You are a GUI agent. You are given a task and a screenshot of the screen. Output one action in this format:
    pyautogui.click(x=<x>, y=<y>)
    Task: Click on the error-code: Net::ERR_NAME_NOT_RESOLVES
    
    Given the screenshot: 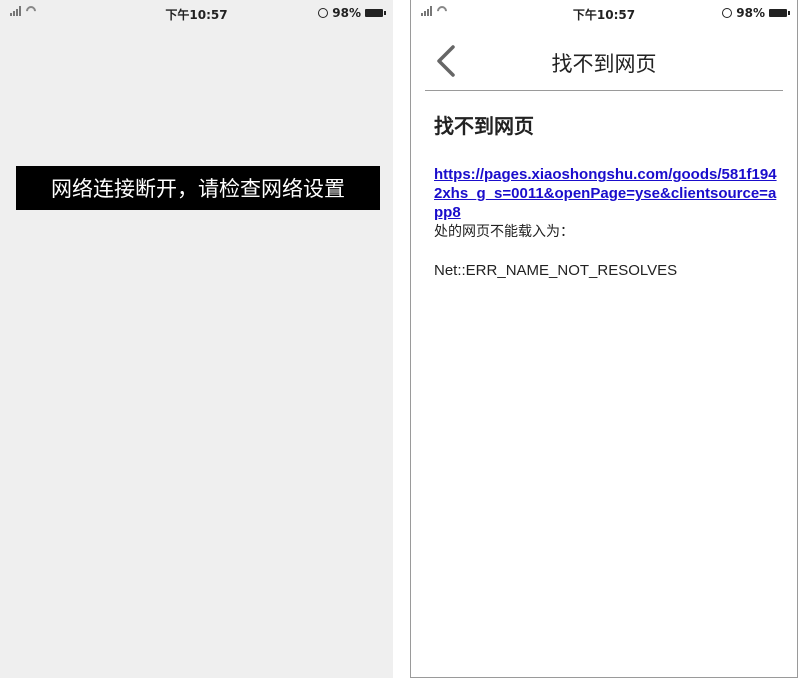 What is the action you would take?
    pyautogui.click(x=556, y=270)
    